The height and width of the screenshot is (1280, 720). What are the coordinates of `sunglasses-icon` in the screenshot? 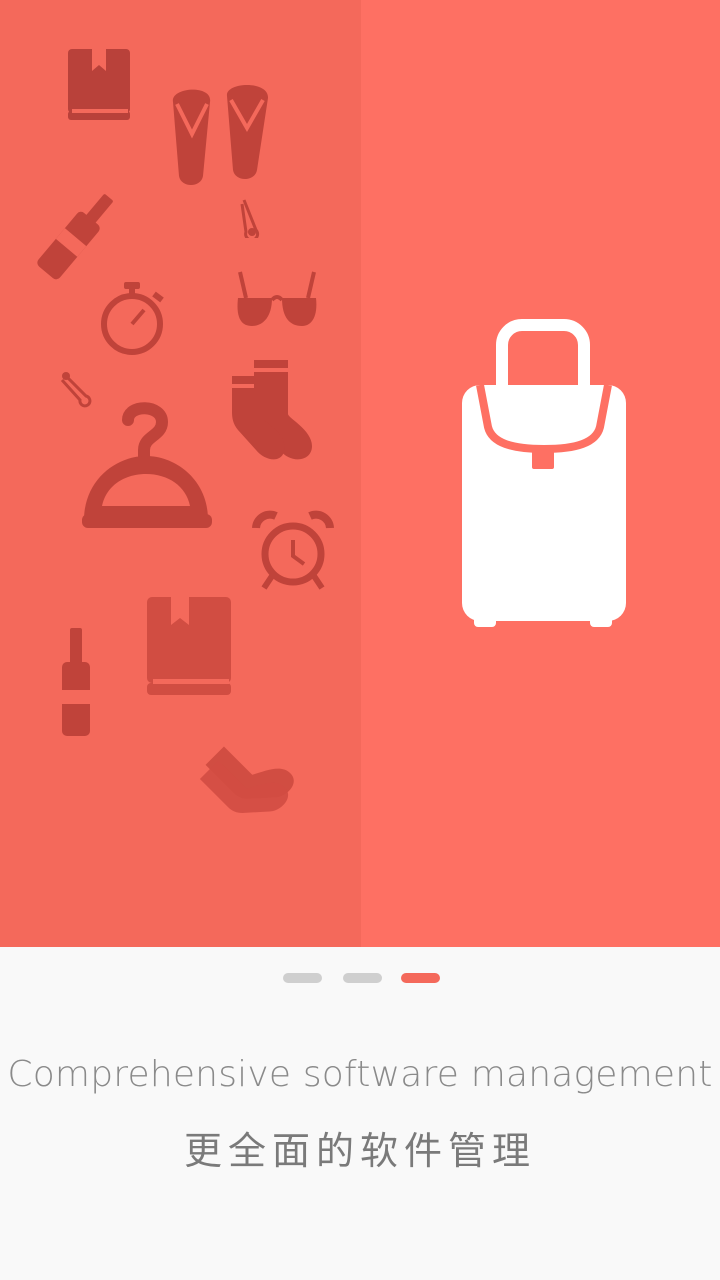 It's located at (277, 298).